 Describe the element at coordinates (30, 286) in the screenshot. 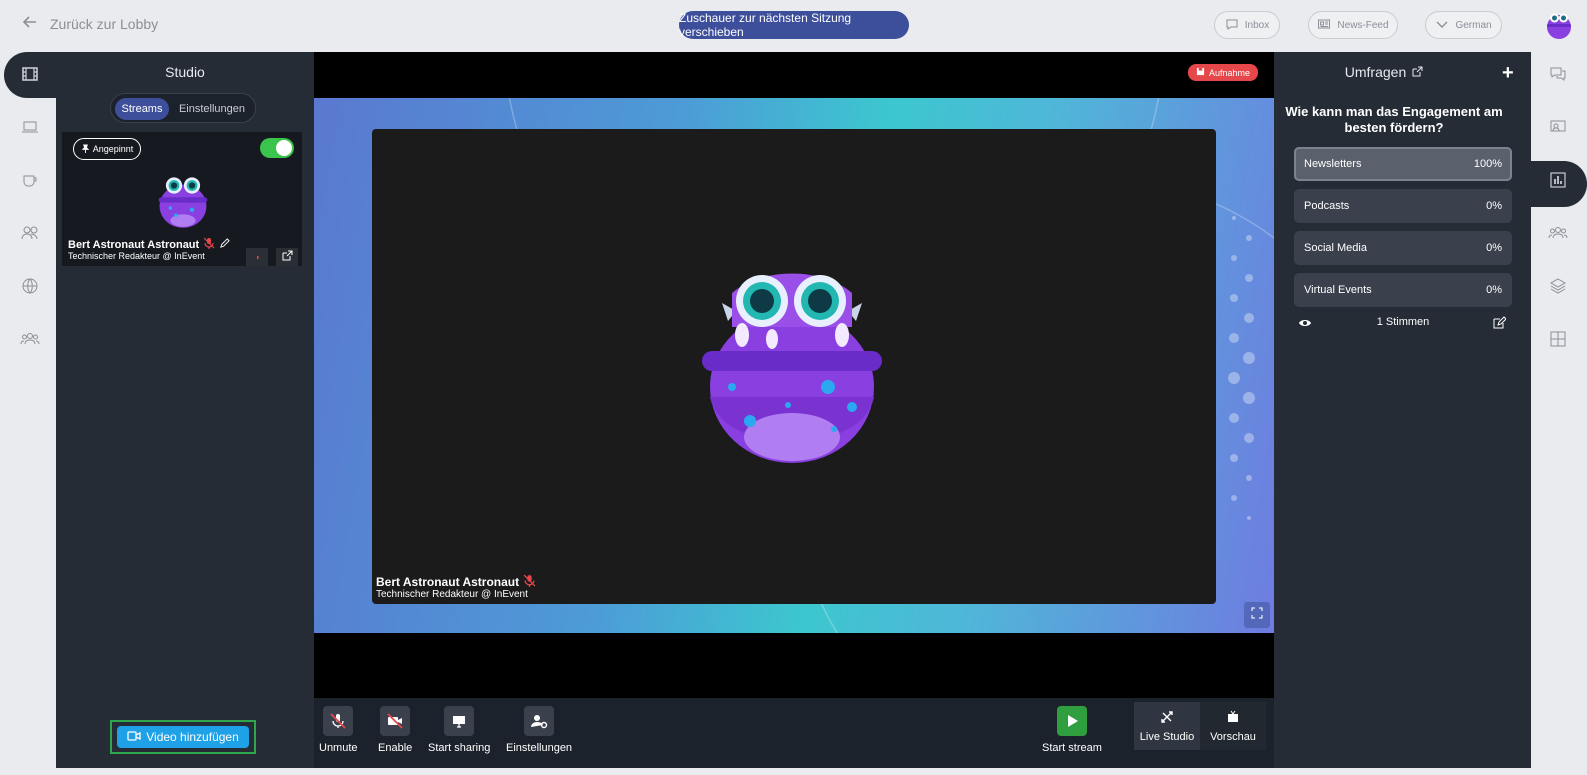

I see `globe-icon` at that location.